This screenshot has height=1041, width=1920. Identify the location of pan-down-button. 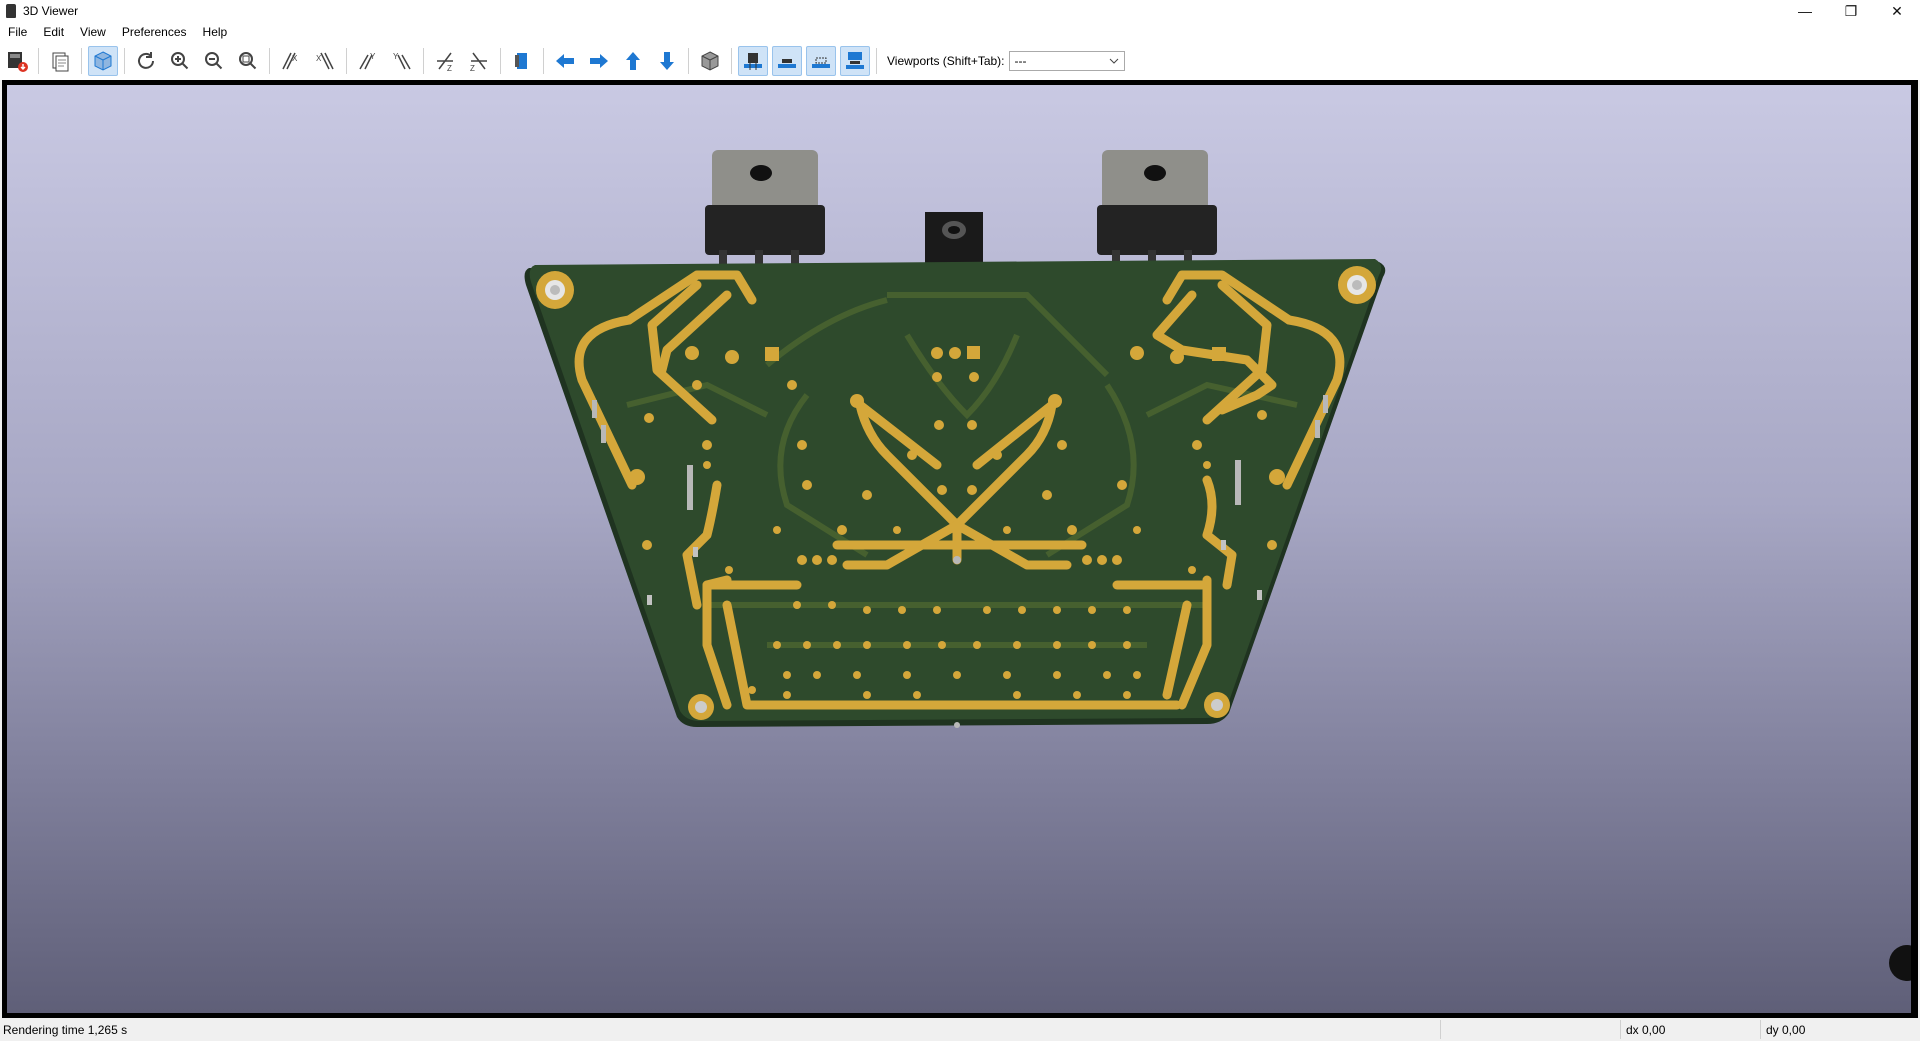
(667, 61).